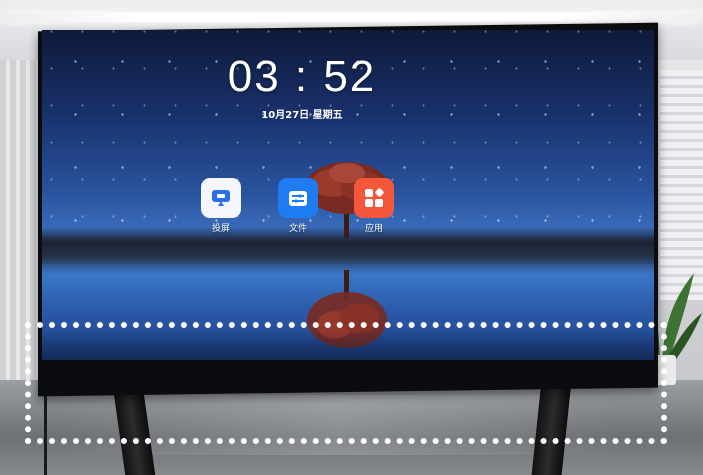 This screenshot has height=475, width=703. What do you see at coordinates (297, 229) in the screenshot?
I see `app-files-label: 文件` at bounding box center [297, 229].